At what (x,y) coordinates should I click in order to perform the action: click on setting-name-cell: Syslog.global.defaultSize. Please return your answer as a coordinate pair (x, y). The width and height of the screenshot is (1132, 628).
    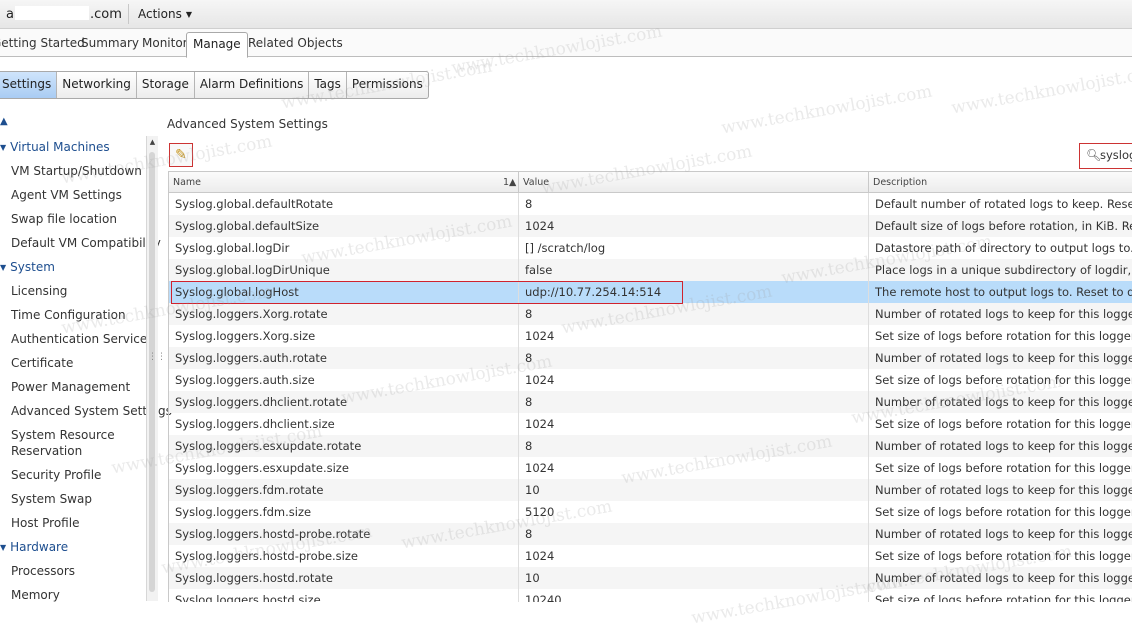
    Looking at the image, I should click on (247, 226).